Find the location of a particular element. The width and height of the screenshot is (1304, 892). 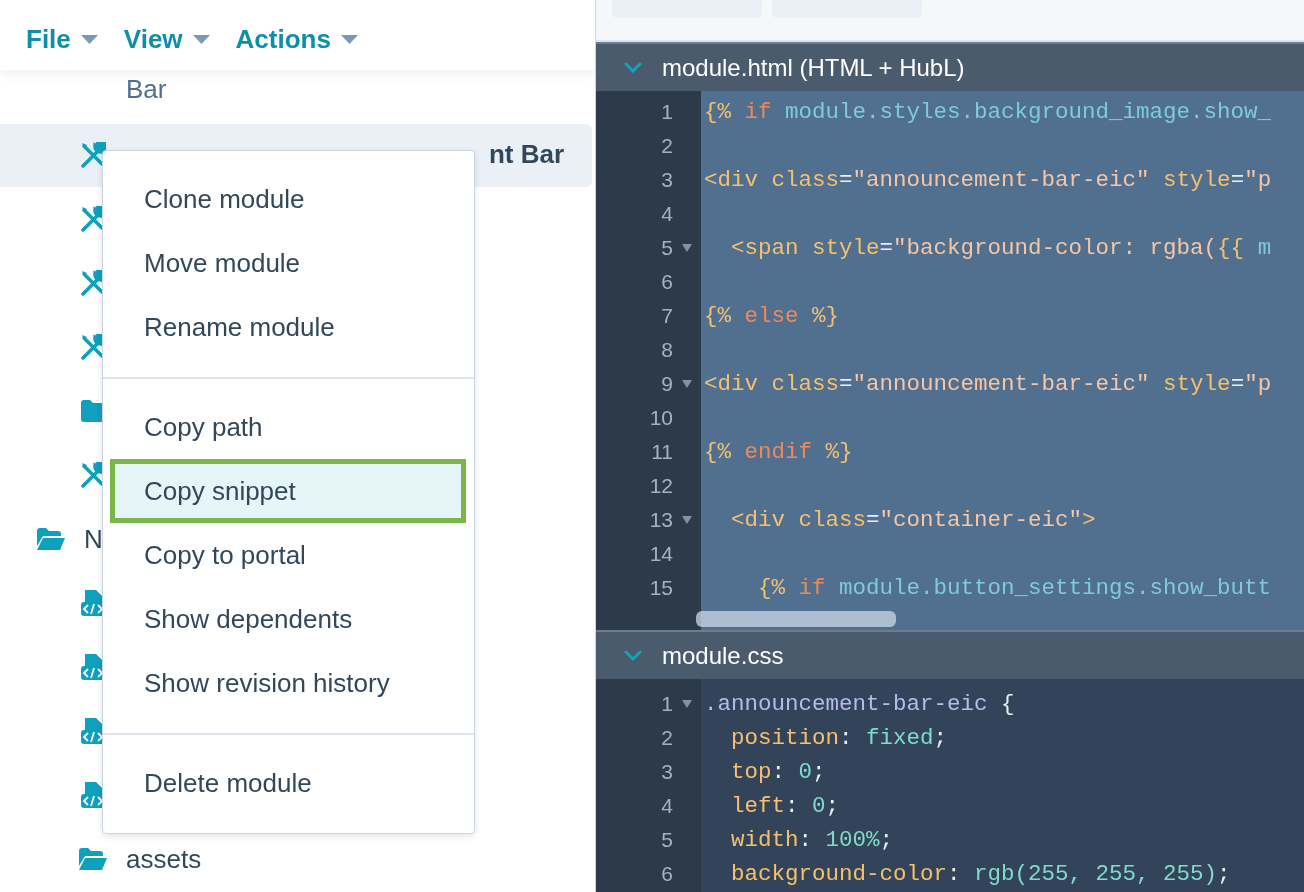

code-line: {% endif %} is located at coordinates (778, 452).